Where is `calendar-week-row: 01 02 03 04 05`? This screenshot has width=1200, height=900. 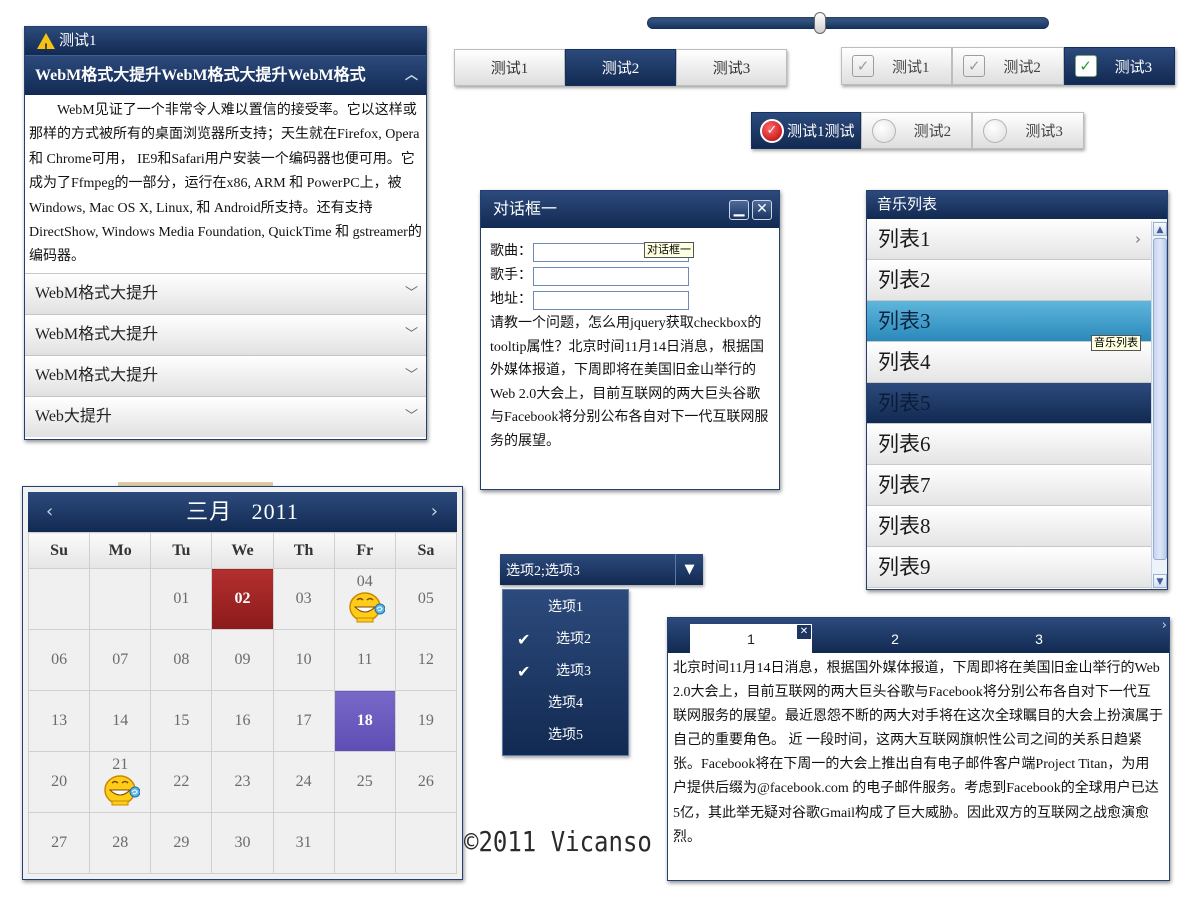
calendar-week-row: 01 02 03 04 05 is located at coordinates (242, 599).